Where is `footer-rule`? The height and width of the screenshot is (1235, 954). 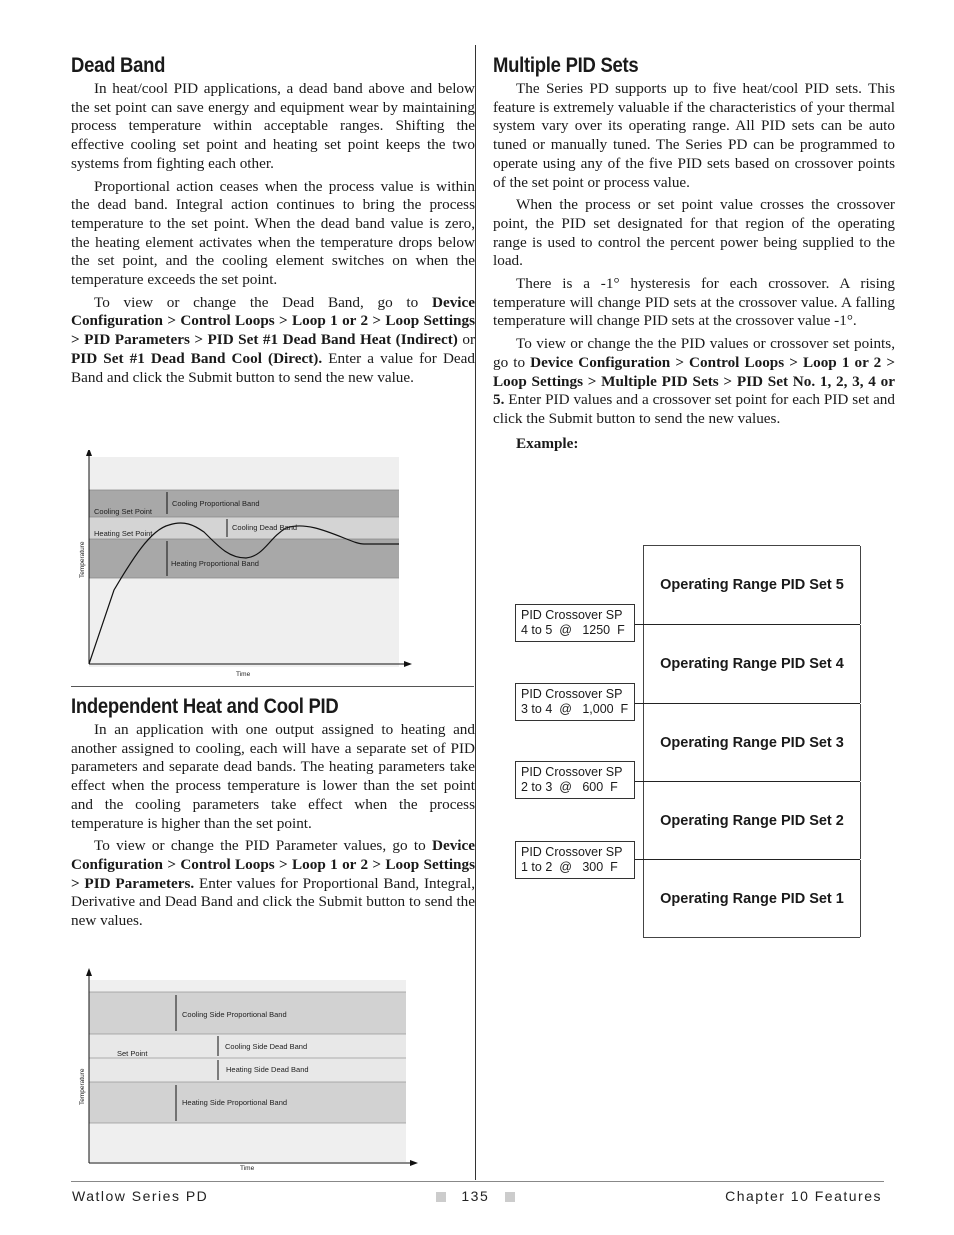 footer-rule is located at coordinates (477, 1181).